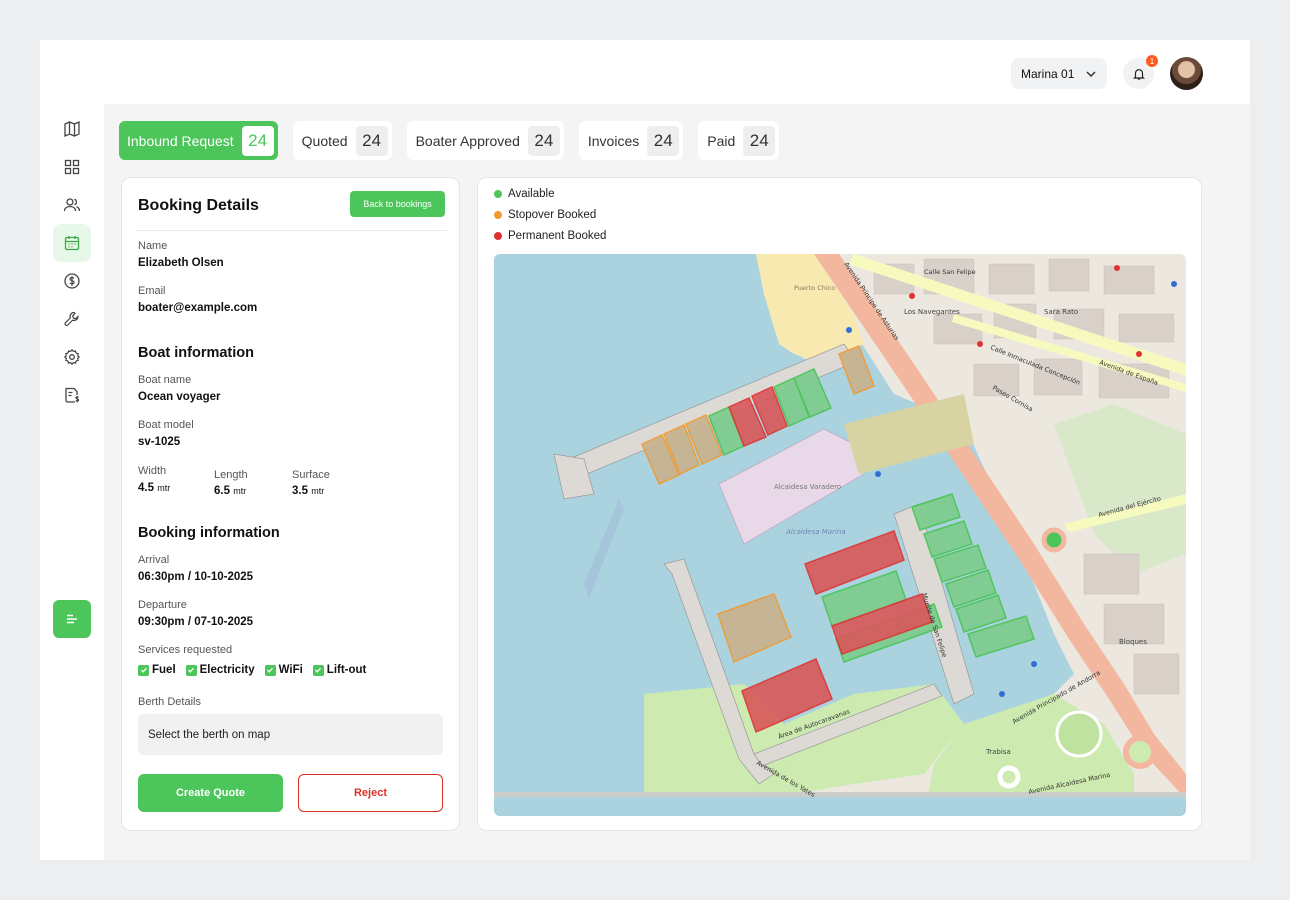 The width and height of the screenshot is (1290, 900). What do you see at coordinates (1048, 73) in the screenshot?
I see `marina-select-label: Marina 01` at bounding box center [1048, 73].